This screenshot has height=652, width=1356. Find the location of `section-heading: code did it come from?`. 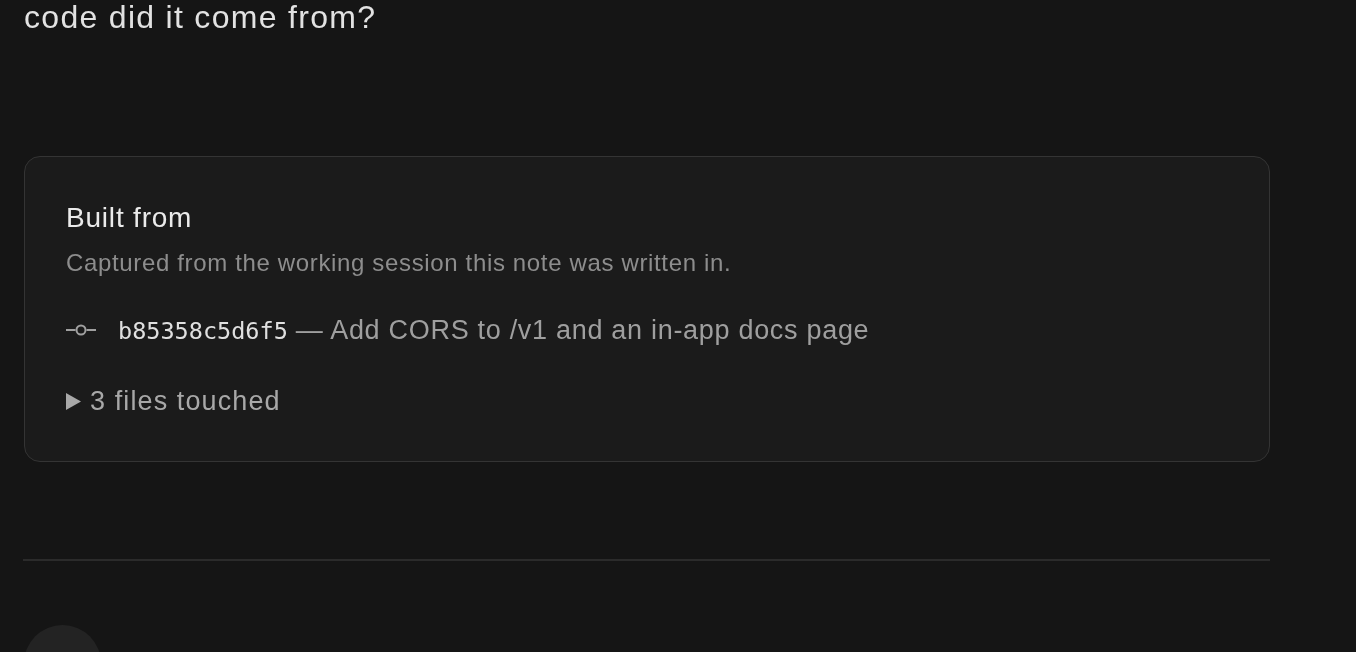

section-heading: code did it come from? is located at coordinates (200, 17).